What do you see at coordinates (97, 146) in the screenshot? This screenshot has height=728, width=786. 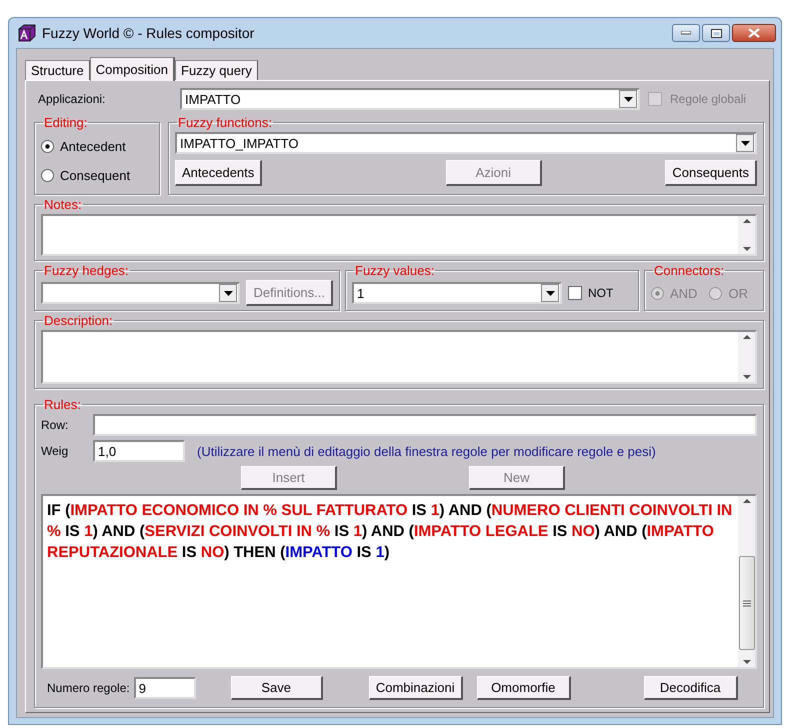 I see `radio-button: Antecedent` at bounding box center [97, 146].